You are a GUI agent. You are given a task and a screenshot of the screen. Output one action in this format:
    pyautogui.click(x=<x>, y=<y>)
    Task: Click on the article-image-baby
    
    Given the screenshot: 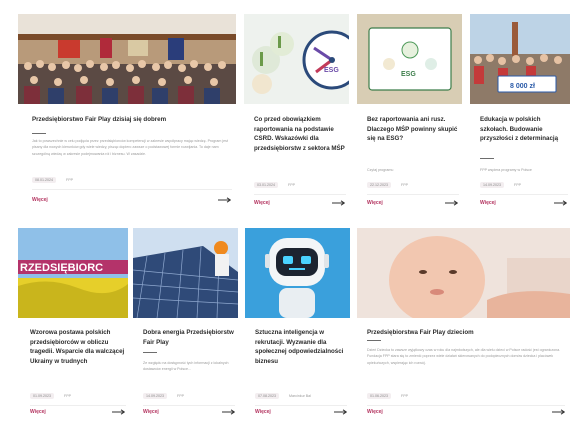 What is the action you would take?
    pyautogui.click(x=463, y=273)
    